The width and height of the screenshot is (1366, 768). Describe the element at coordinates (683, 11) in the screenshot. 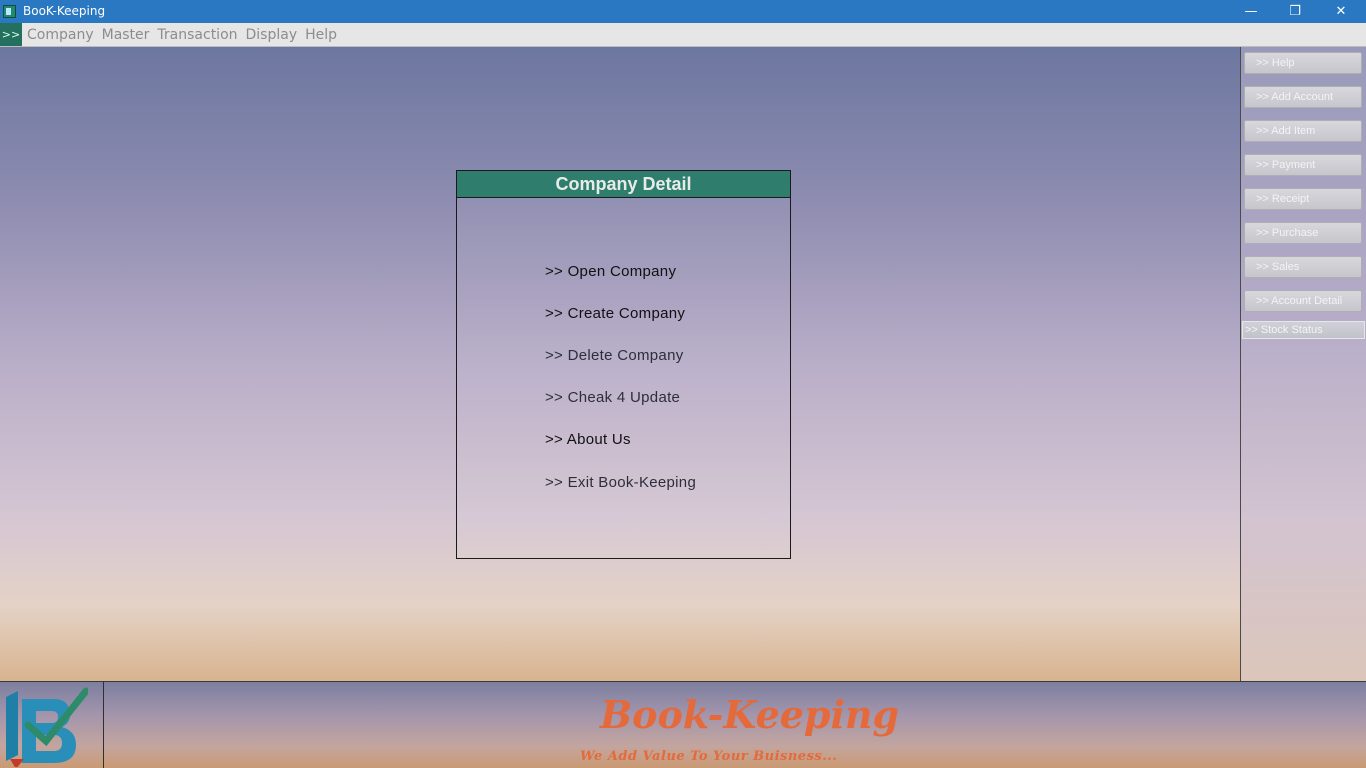

I see `title-bar: BooK-Keeping — ❐ ✕` at that location.